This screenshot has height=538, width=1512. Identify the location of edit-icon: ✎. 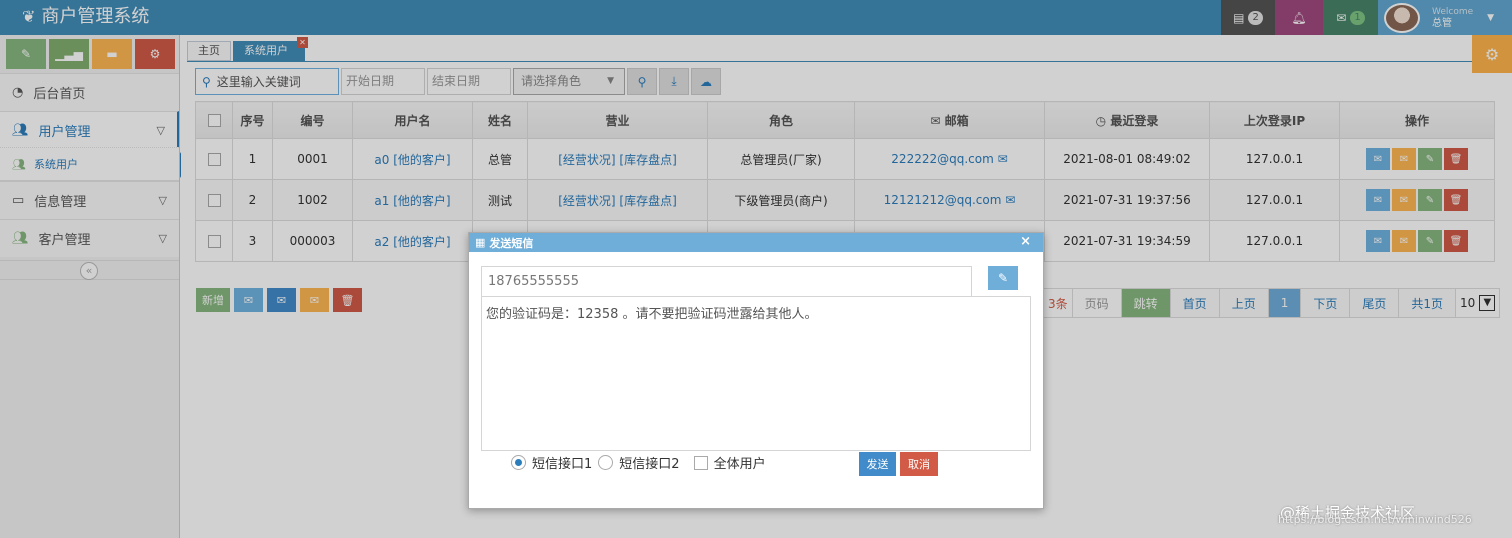
(1003, 278).